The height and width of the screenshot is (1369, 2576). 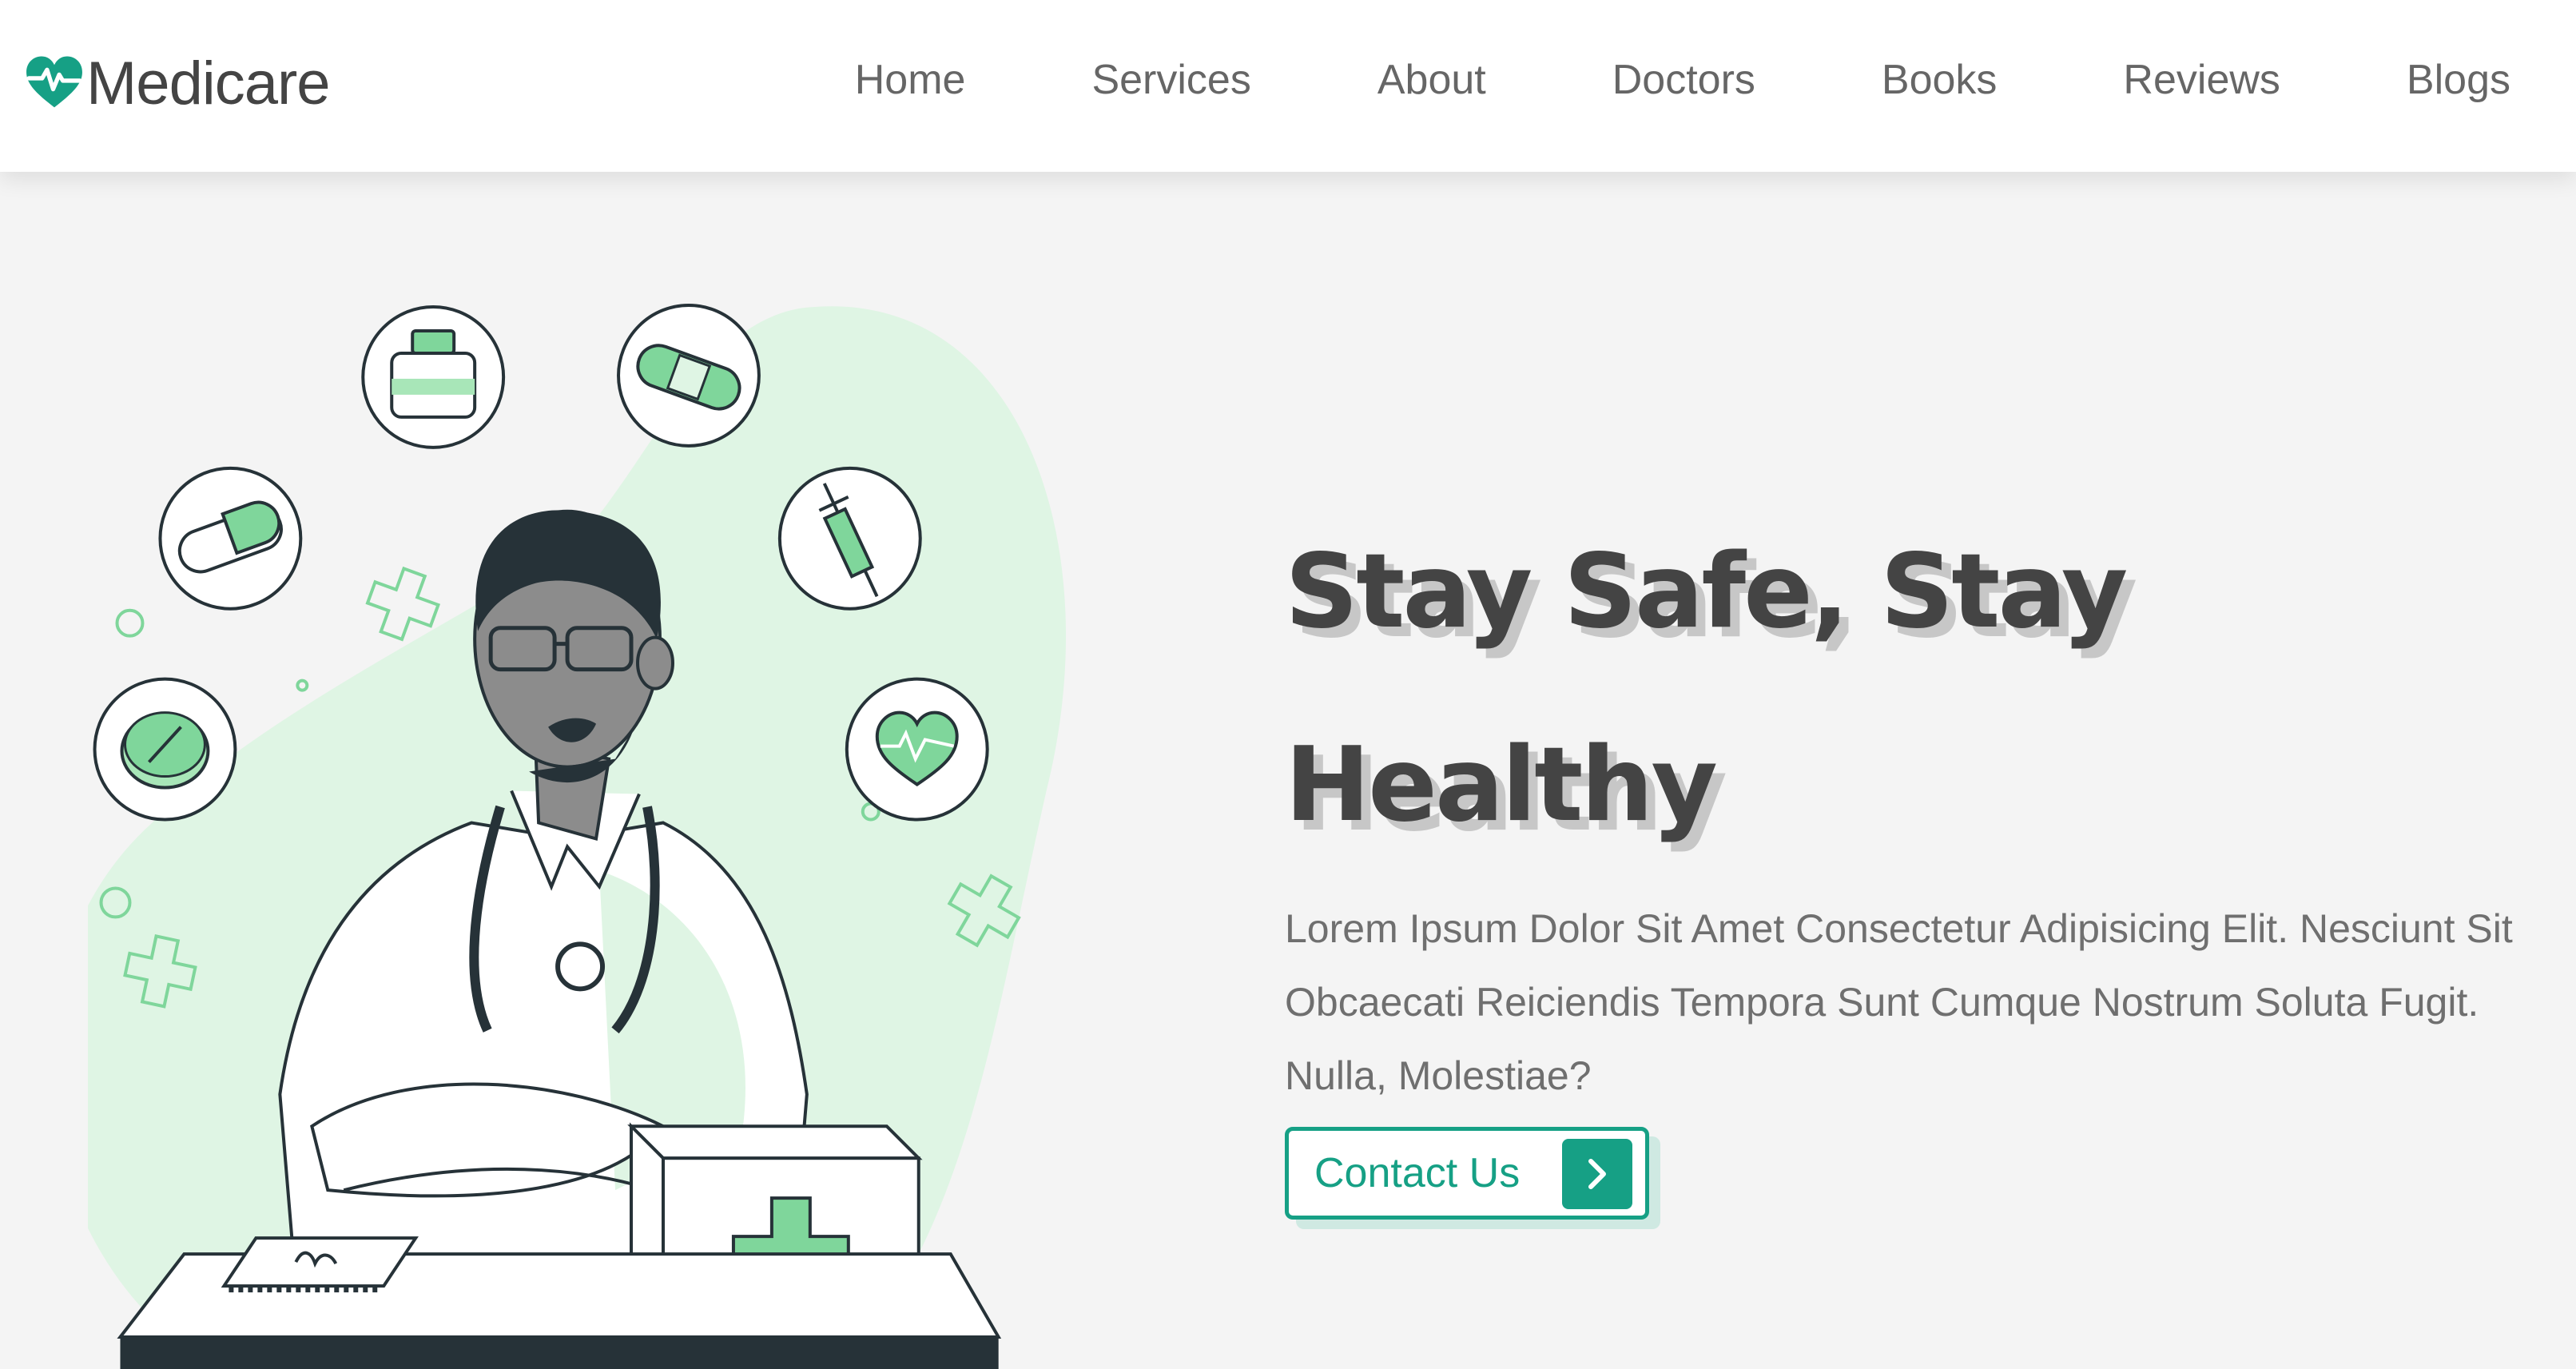 I want to click on medicine-bottle-icon, so click(x=433, y=376).